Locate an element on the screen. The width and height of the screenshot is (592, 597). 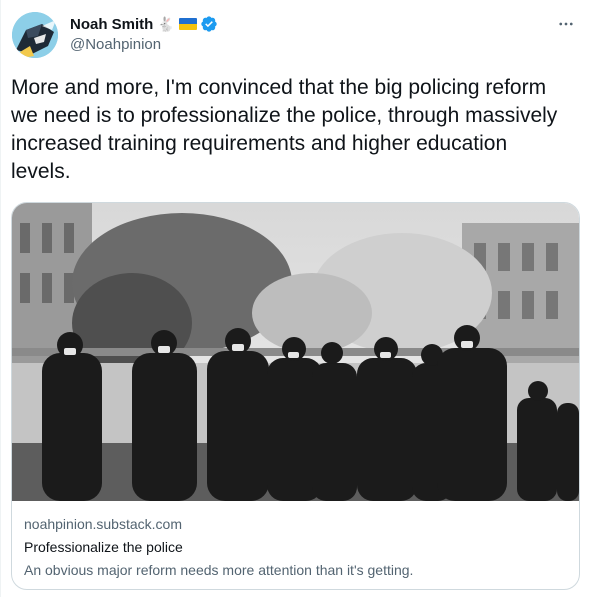
tweet-header: Noah Smith 🐇 @Noahpinion is located at coordinates (144, 33).